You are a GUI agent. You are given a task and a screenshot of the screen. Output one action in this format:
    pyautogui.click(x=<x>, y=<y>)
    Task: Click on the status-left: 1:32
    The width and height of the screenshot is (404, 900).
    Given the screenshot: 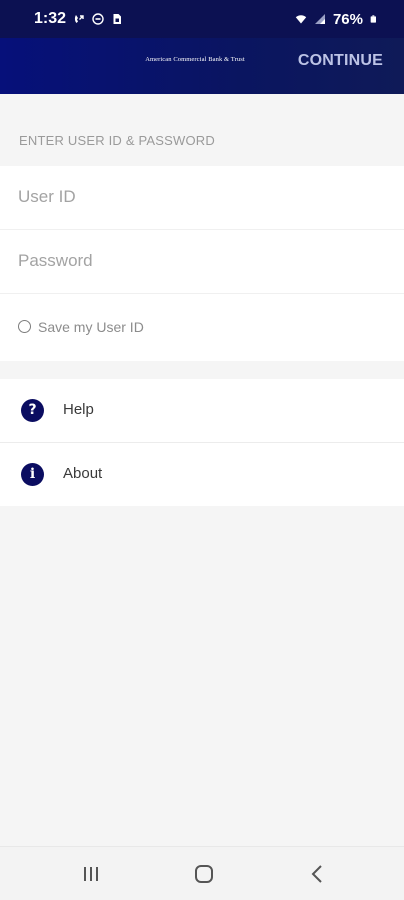 What is the action you would take?
    pyautogui.click(x=78, y=19)
    